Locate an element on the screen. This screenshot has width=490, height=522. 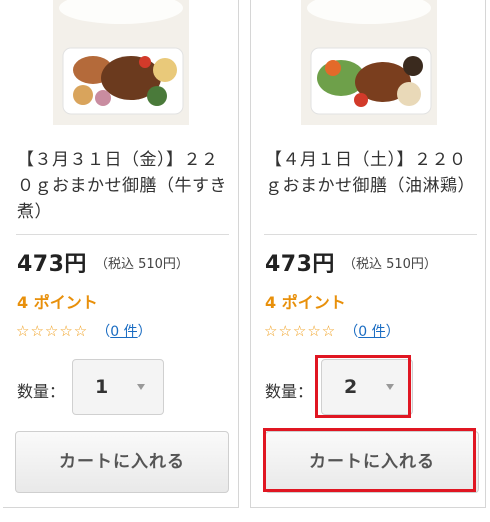
quantity-select: 1 is located at coordinates (118, 387).